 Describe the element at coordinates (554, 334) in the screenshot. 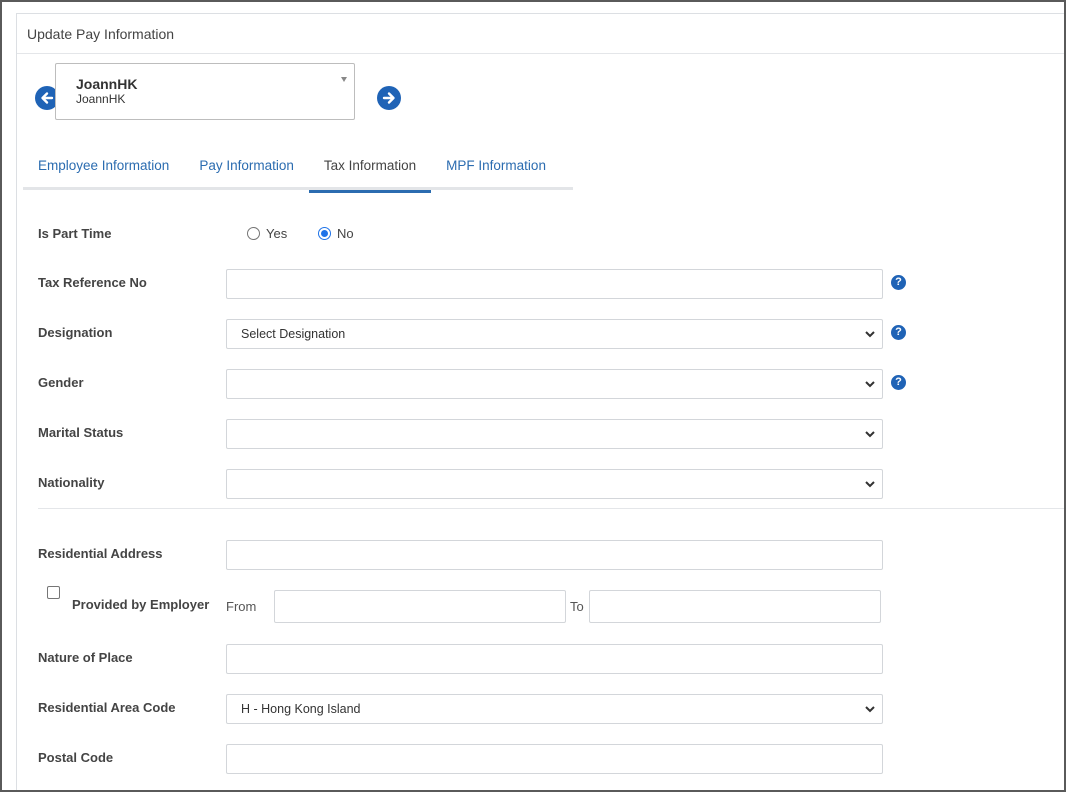

I see `designation-select: Select Designation` at that location.